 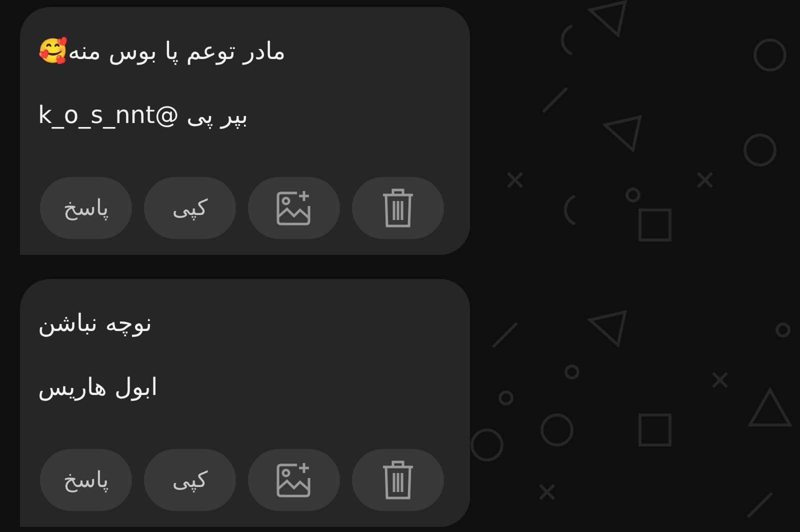 I want to click on message-text: ابول هاریس, so click(x=98, y=387).